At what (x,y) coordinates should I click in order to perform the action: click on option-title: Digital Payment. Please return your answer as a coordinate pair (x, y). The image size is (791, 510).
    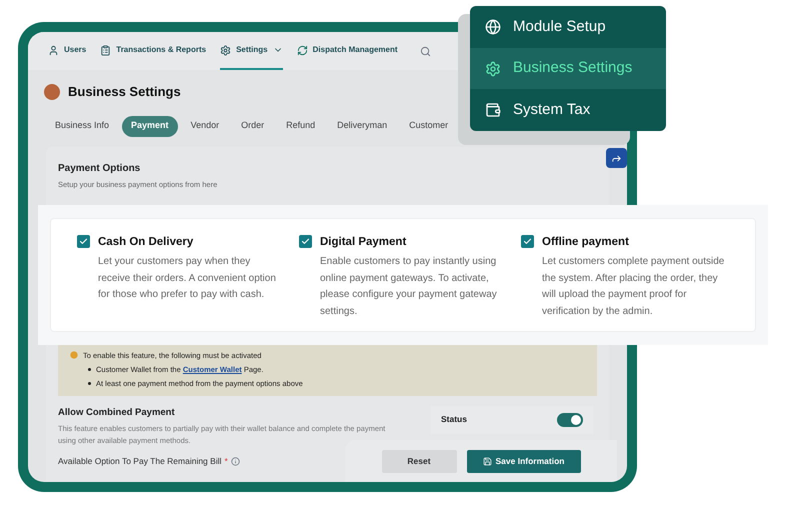
    Looking at the image, I should click on (364, 242).